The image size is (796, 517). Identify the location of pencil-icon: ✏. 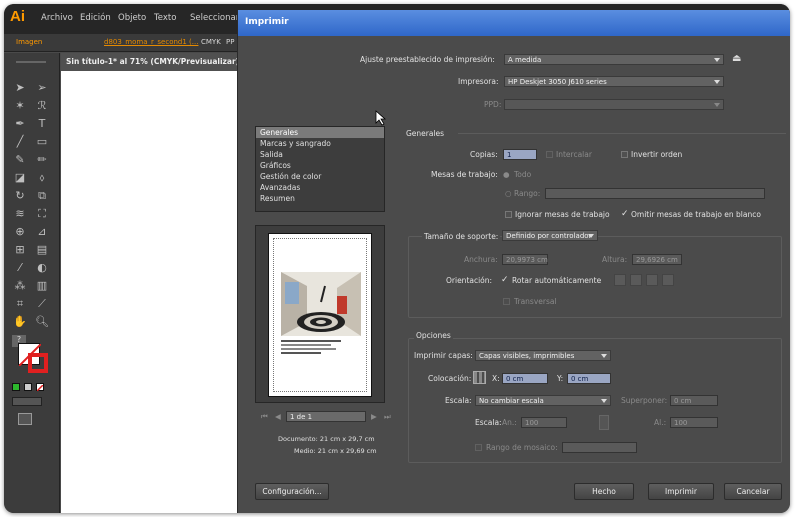
(42, 159).